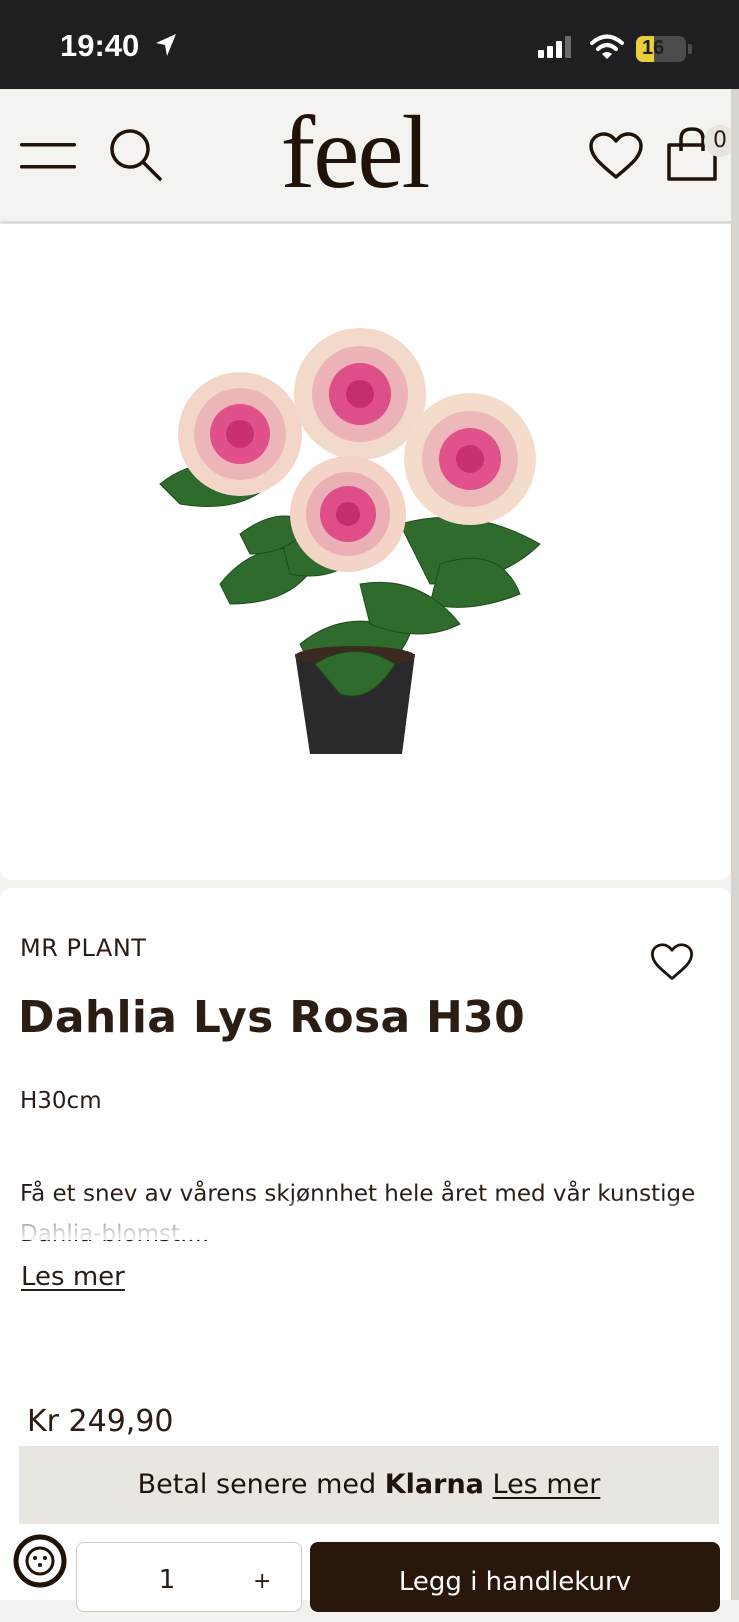  I want to click on cellular-signal-icon, so click(554, 47).